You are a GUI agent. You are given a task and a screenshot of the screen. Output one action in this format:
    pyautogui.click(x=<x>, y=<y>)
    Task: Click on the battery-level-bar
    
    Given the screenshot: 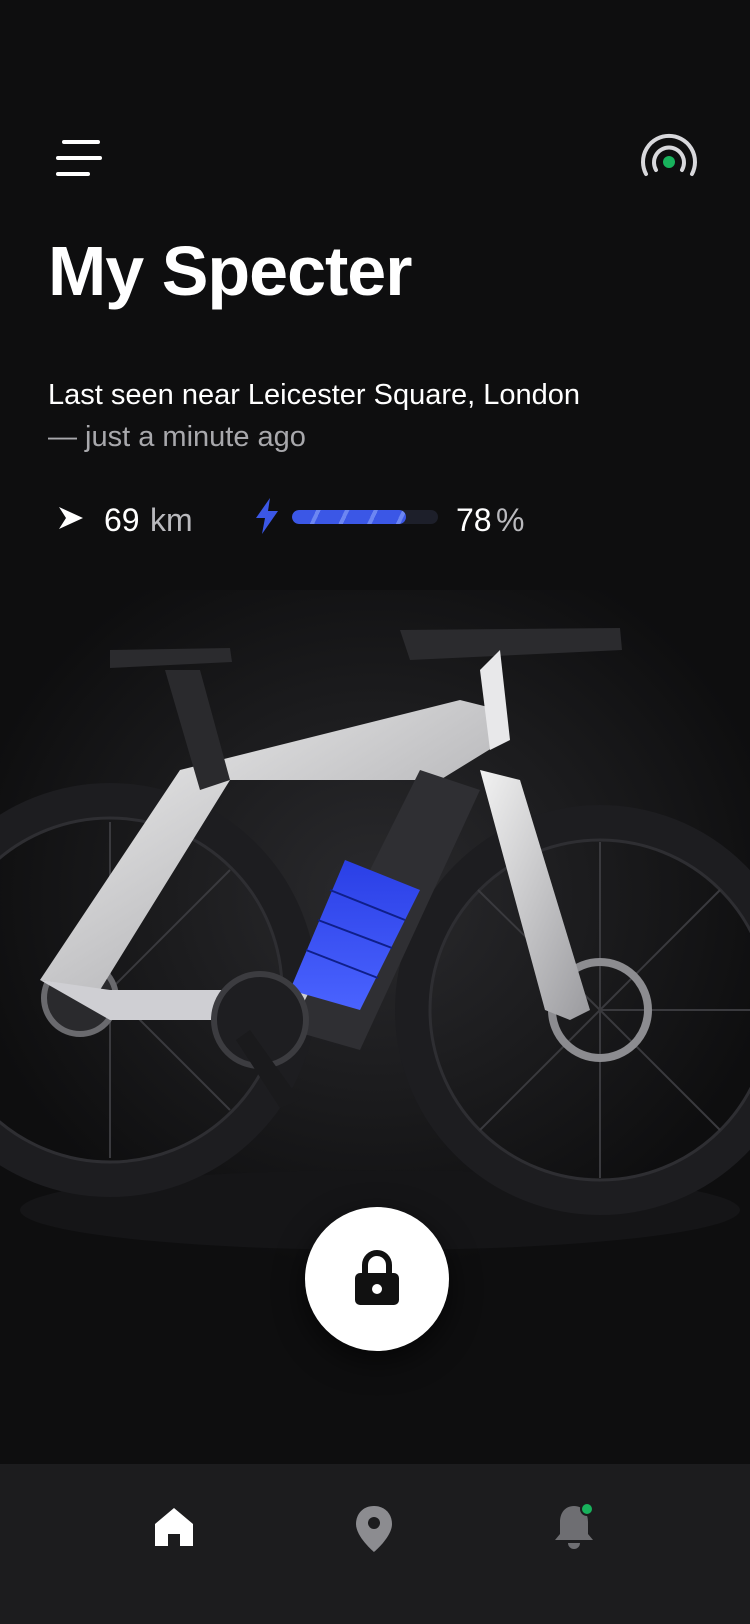 What is the action you would take?
    pyautogui.click(x=365, y=517)
    